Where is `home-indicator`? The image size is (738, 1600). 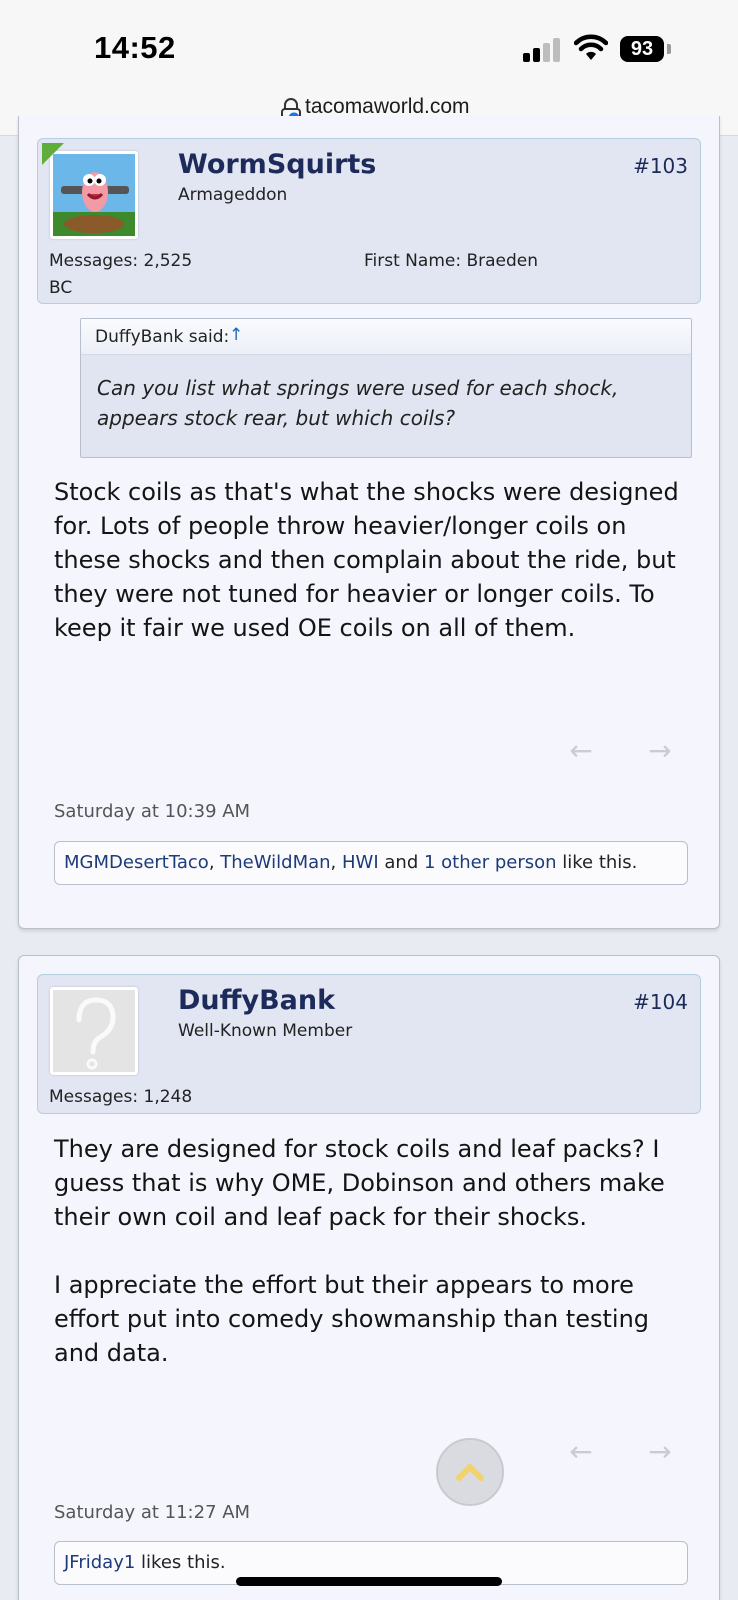 home-indicator is located at coordinates (369, 1581).